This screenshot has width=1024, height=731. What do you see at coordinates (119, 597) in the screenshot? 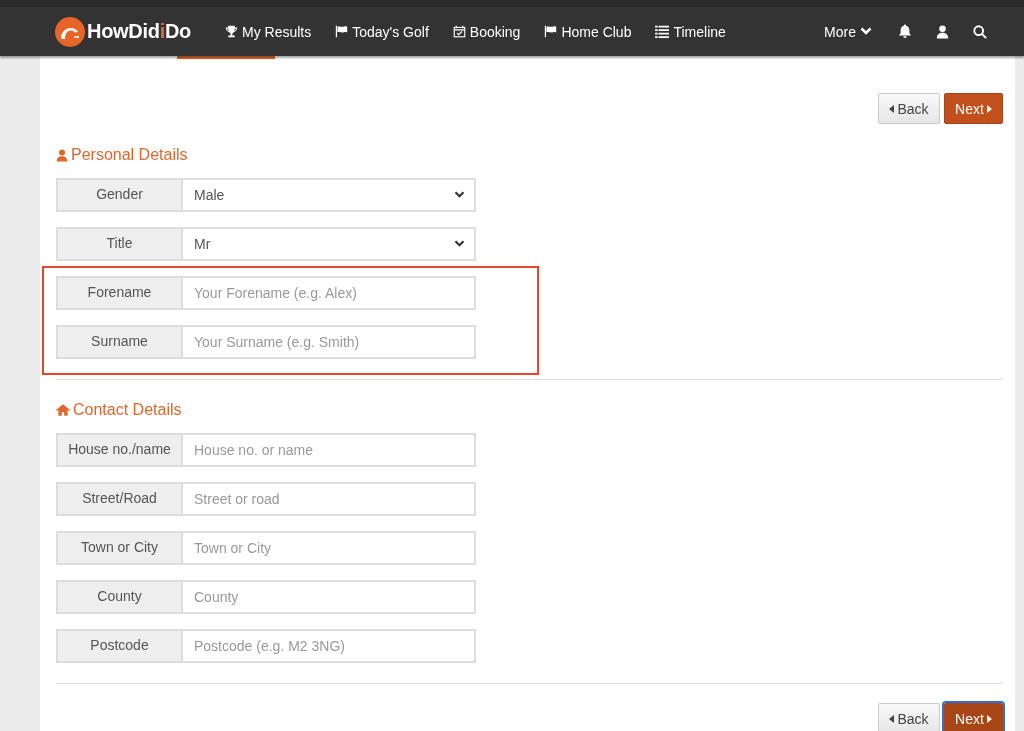
I see `field-label: County` at bounding box center [119, 597].